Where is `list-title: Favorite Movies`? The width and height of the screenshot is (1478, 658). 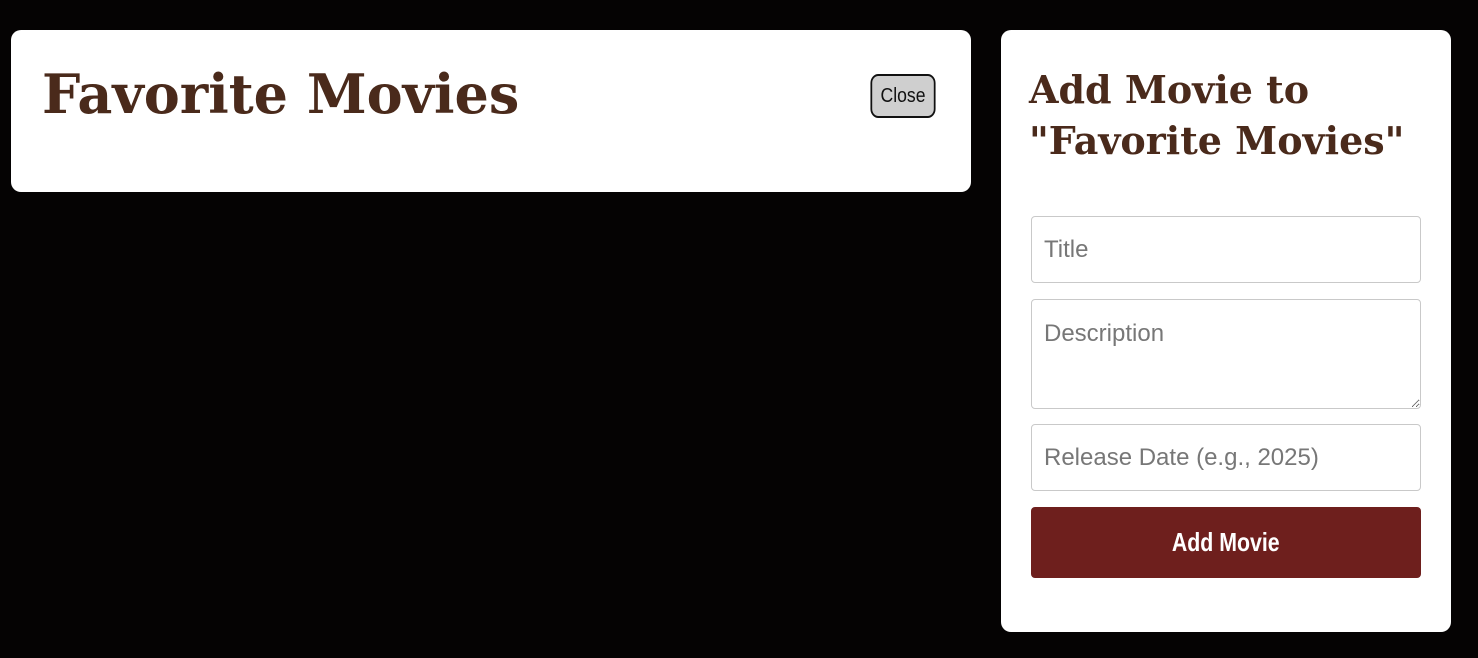
list-title: Favorite Movies is located at coordinates (281, 94).